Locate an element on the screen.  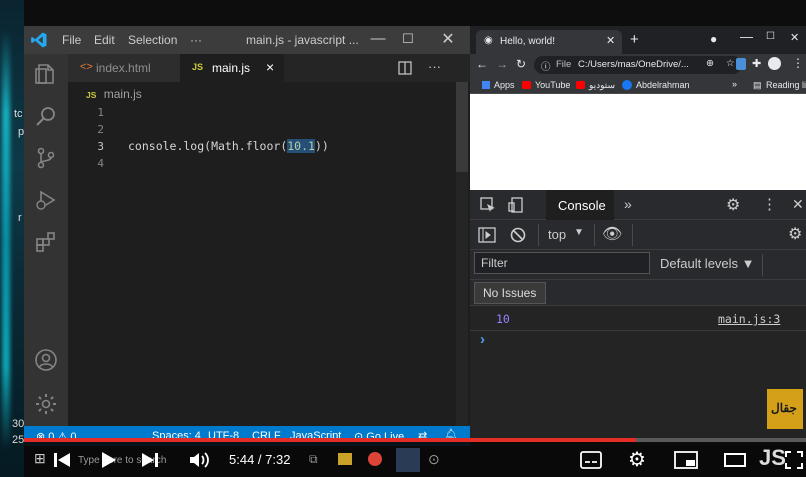
selected-text: 10.1 is located at coordinates (301, 146).